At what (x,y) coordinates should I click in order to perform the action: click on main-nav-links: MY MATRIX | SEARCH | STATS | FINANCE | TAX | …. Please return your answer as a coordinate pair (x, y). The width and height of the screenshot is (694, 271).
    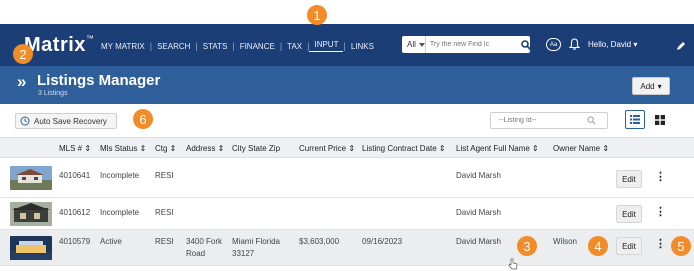
    Looking at the image, I should click on (237, 46).